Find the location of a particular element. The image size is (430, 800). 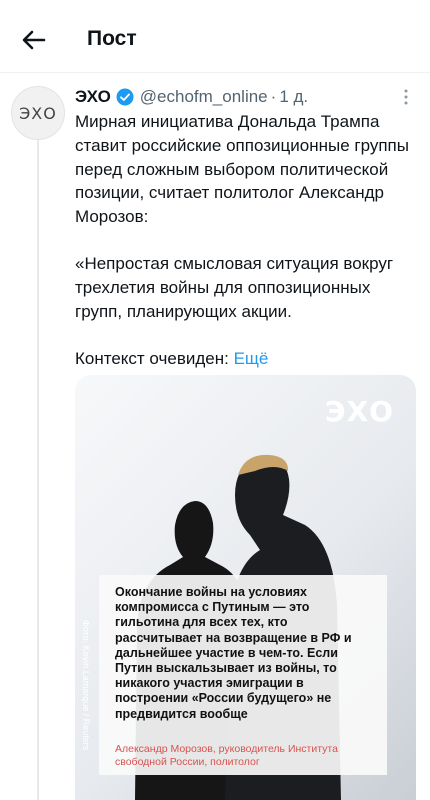

avatar-logo: ЭХО is located at coordinates (38, 113).